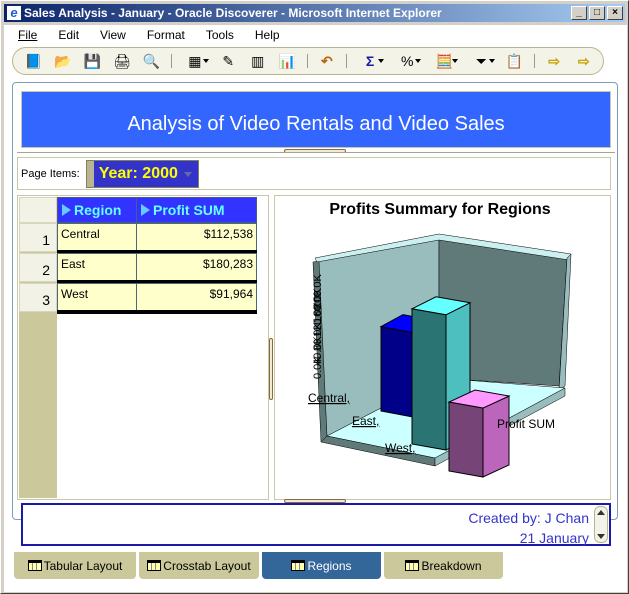 This screenshot has height=594, width=629. I want to click on footer-text: Created by: J Chan 21 January, so click(528, 528).